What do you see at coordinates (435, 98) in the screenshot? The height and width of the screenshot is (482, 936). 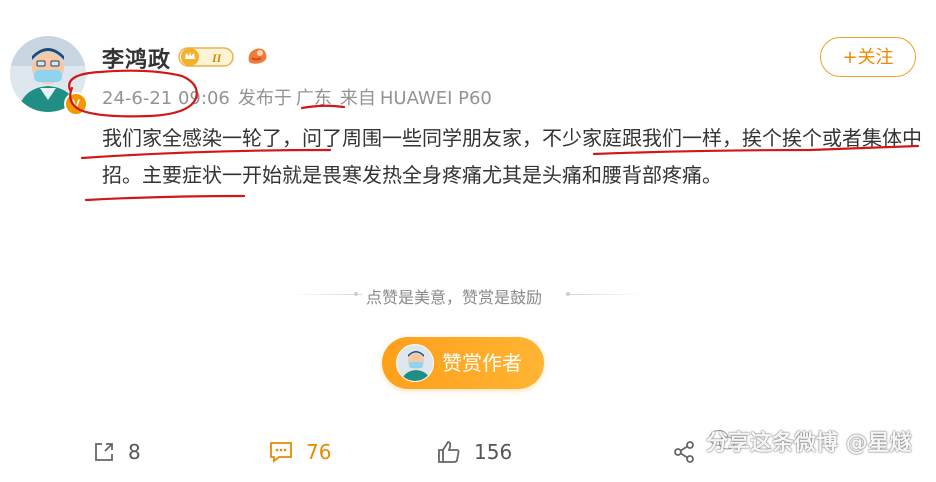 I see `post-device: HUAWEI P60` at bounding box center [435, 98].